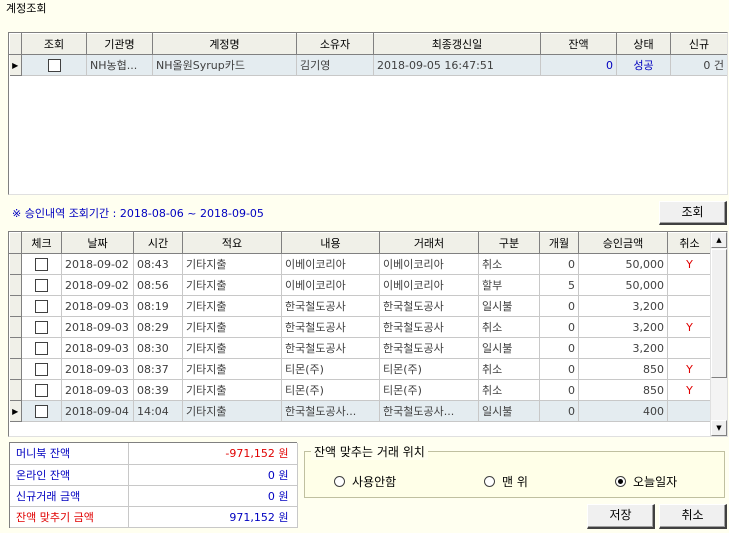 The height and width of the screenshot is (533, 729). What do you see at coordinates (54, 44) in the screenshot?
I see `accounts-col-header: 조회` at bounding box center [54, 44].